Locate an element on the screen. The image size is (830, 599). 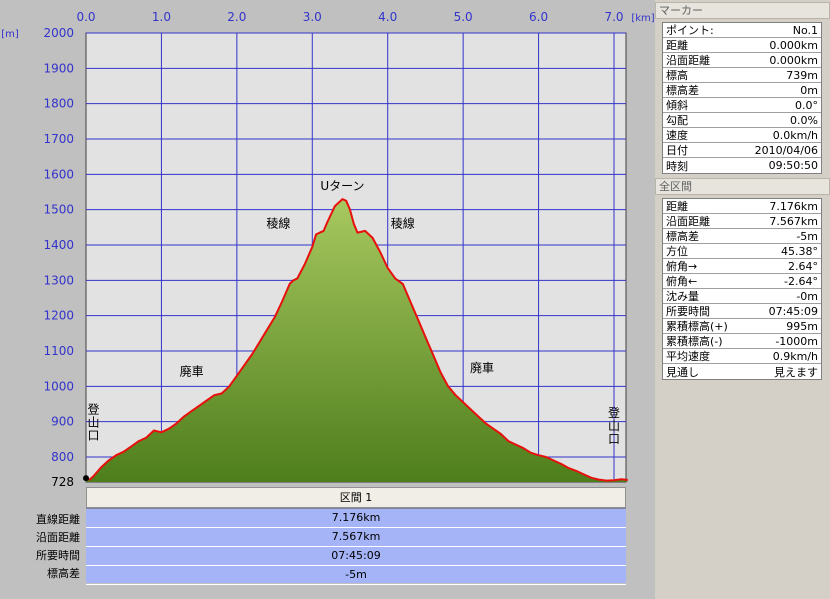
marker-label: ポイント: is located at coordinates (690, 30).